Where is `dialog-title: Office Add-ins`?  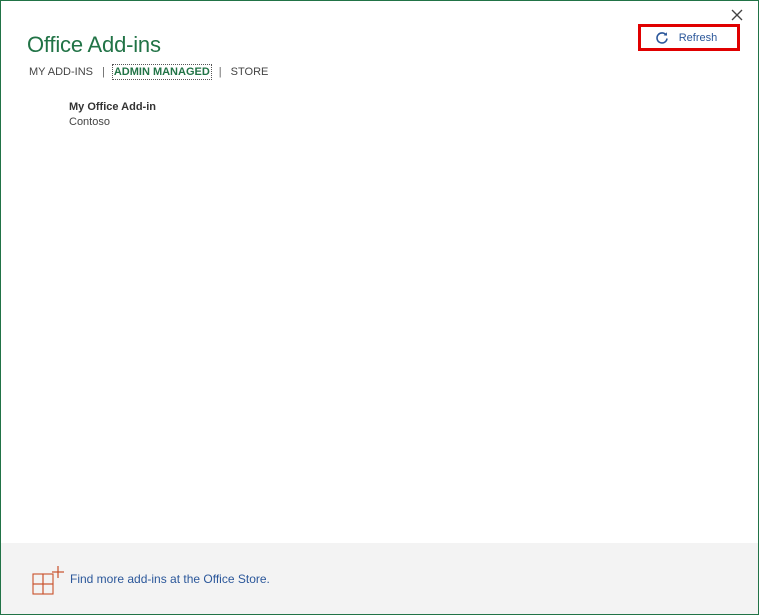
dialog-title: Office Add-ins is located at coordinates (94, 44).